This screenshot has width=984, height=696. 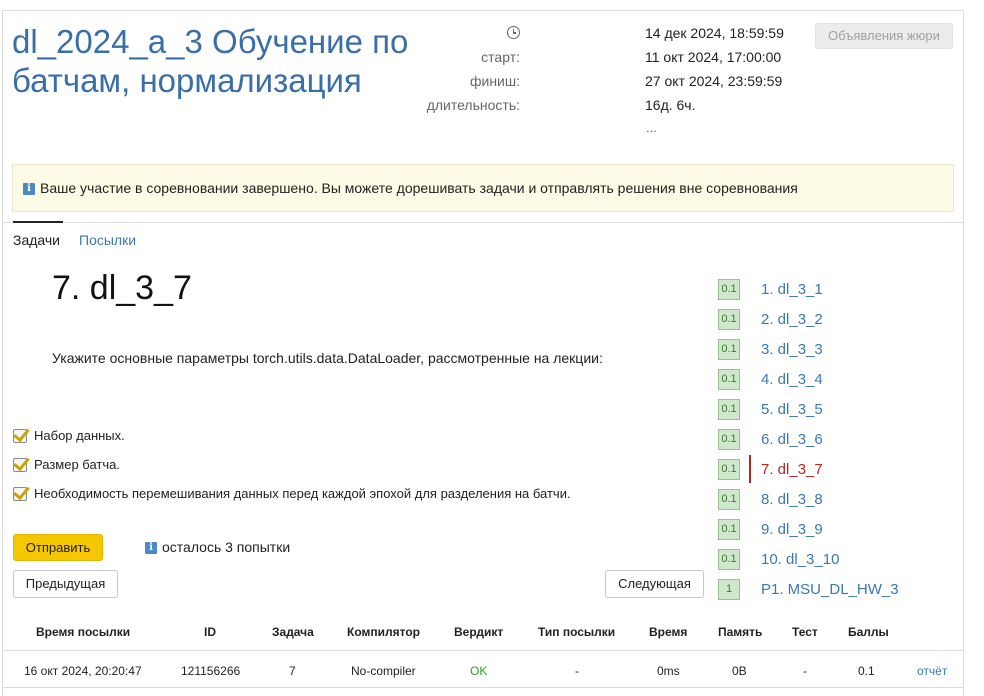 What do you see at coordinates (494, 81) in the screenshot?
I see `finish-label: финиш:` at bounding box center [494, 81].